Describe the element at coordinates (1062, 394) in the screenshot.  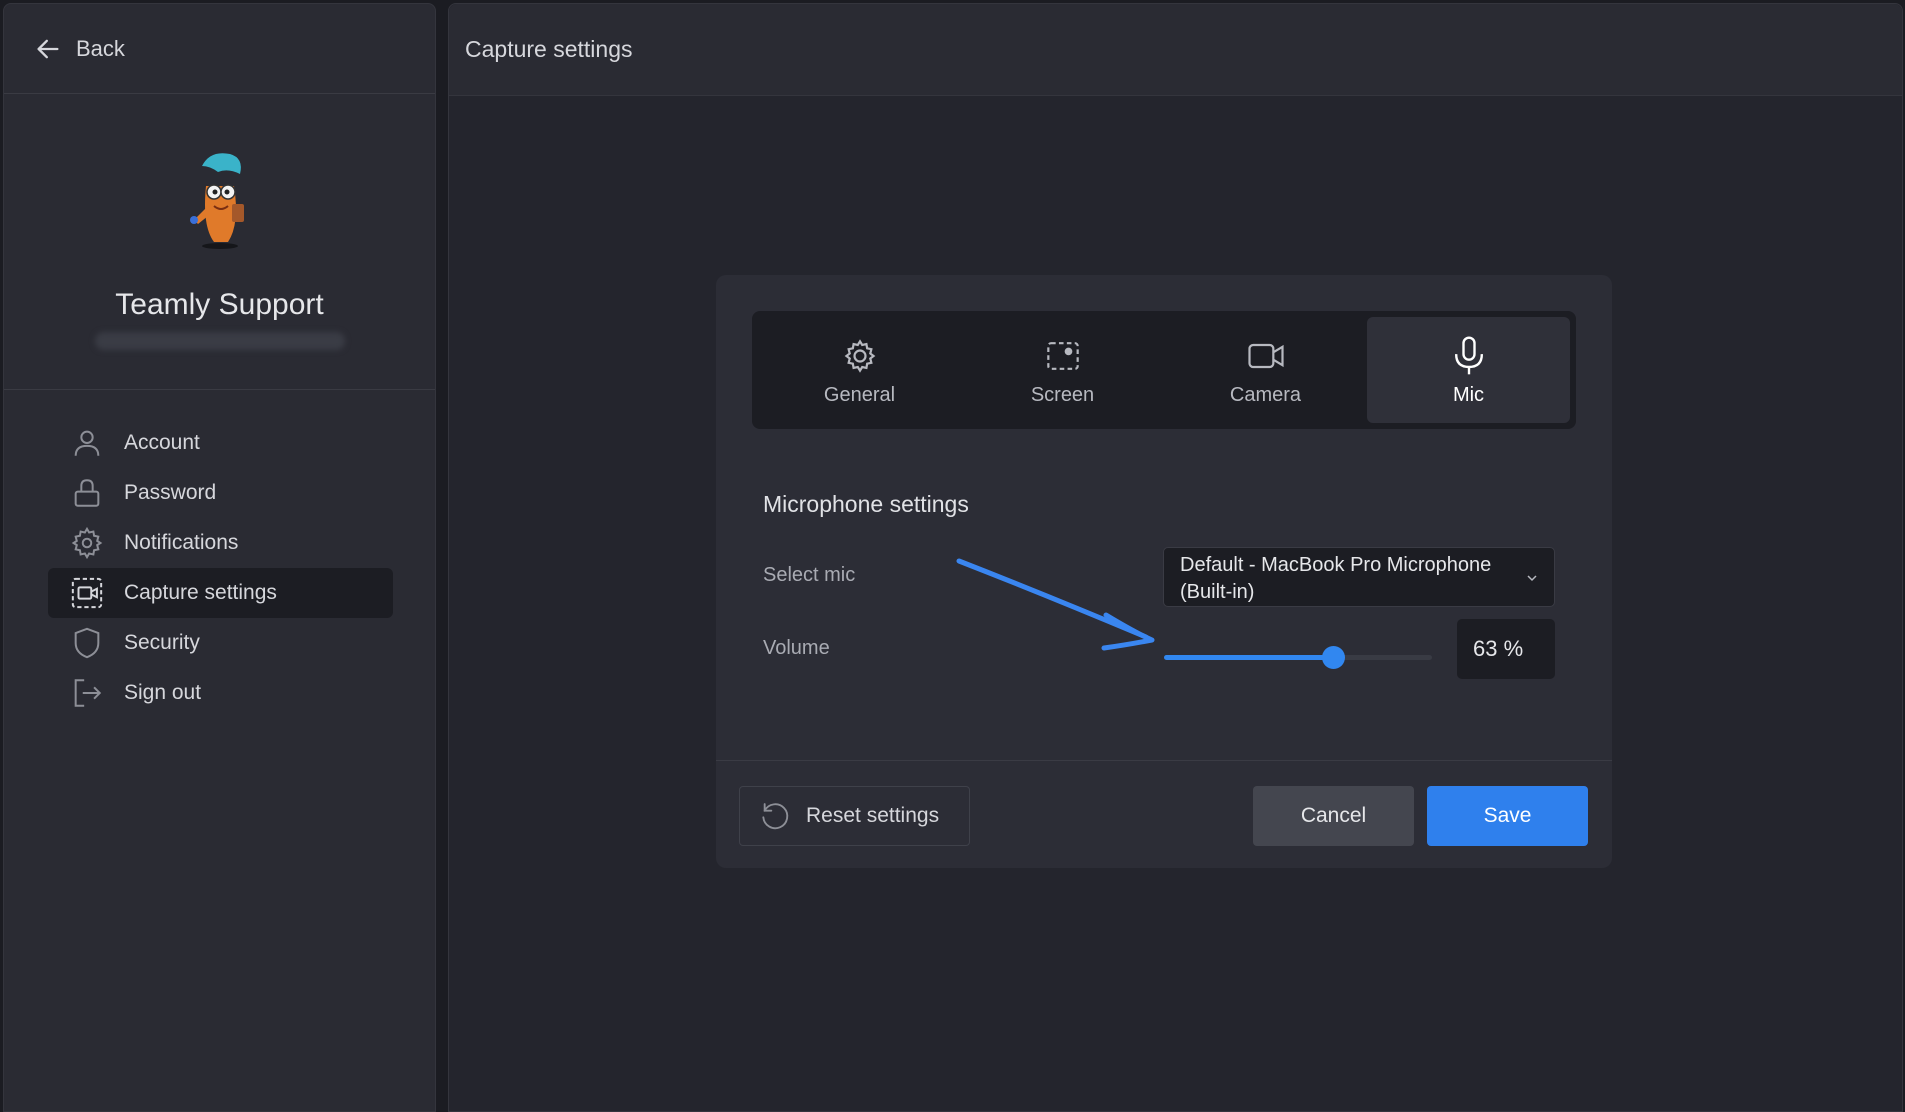
I see `tab-label: Screen` at that location.